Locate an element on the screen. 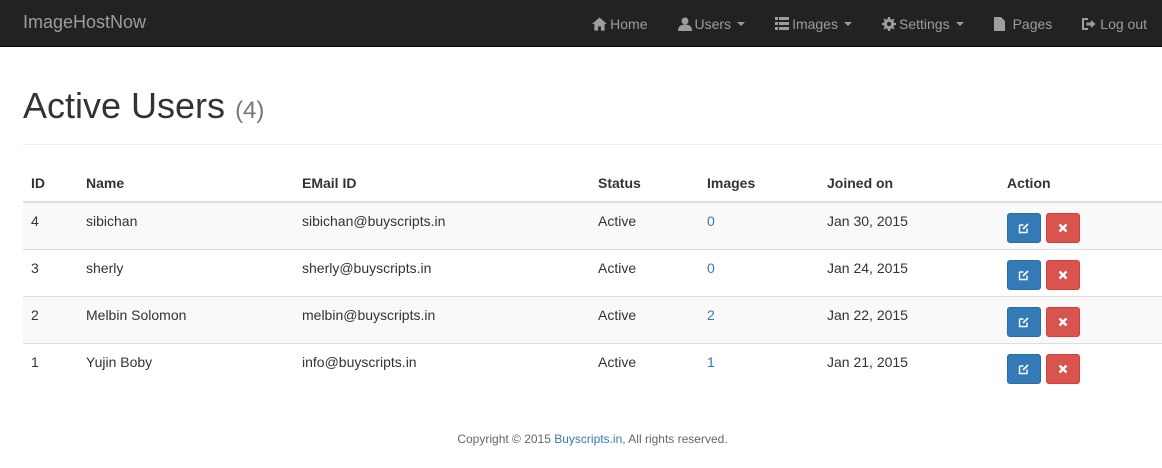  user-icon is located at coordinates (684, 24).